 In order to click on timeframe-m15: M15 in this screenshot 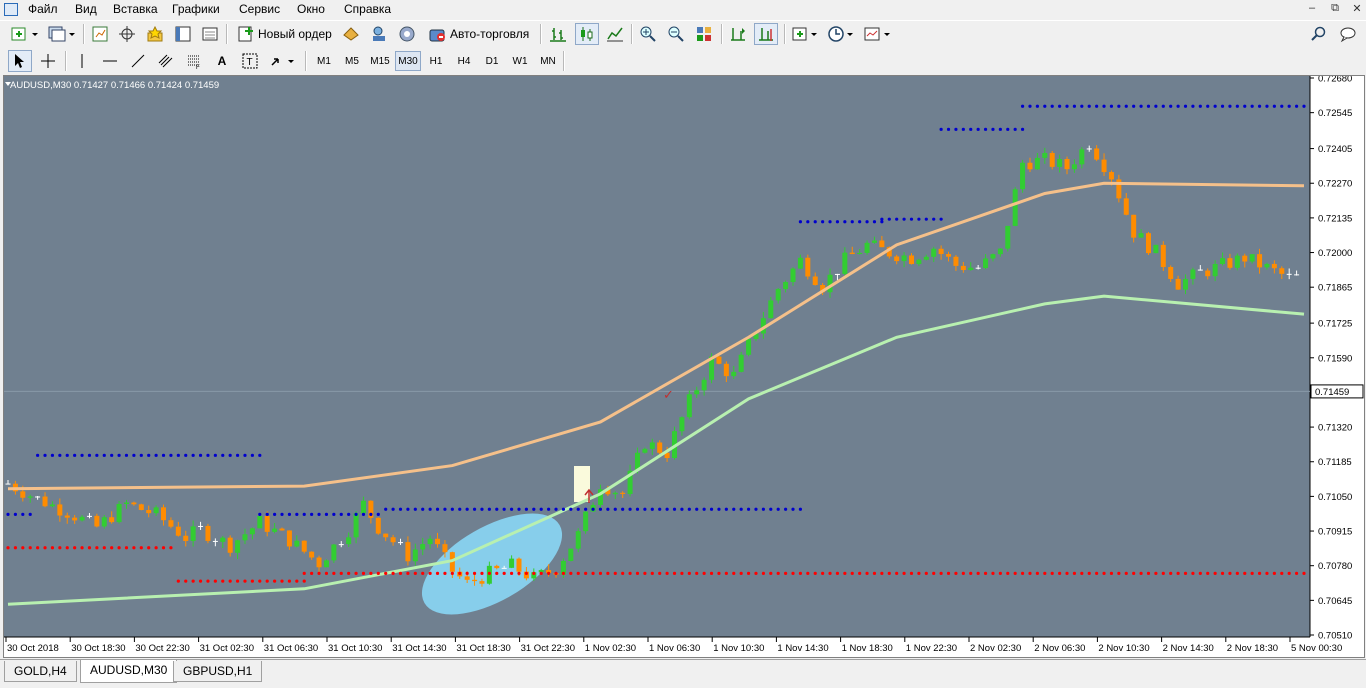, I will do `click(380, 61)`.